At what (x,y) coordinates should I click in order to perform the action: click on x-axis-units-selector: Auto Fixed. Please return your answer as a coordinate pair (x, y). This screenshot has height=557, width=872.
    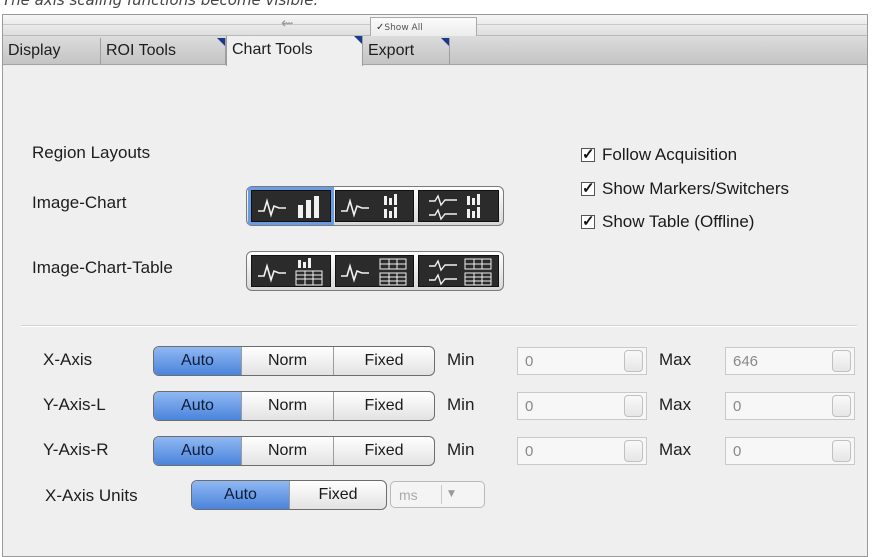
    Looking at the image, I should click on (289, 495).